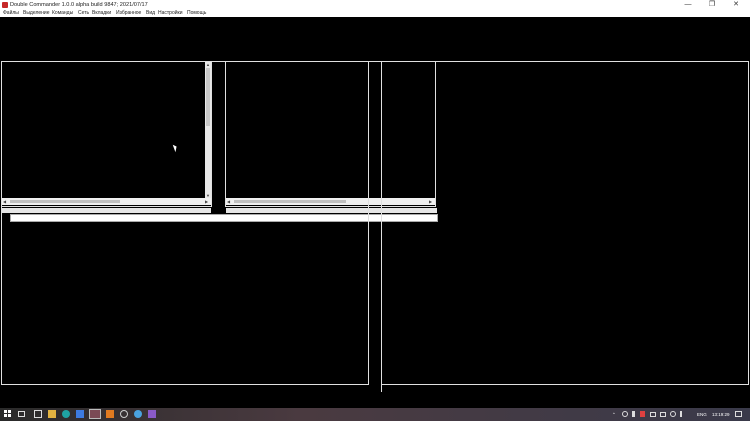 The height and width of the screenshot is (421, 750). Describe the element at coordinates (196, 13) in the screenshot. I see `menu-item-help: Помощь` at that location.